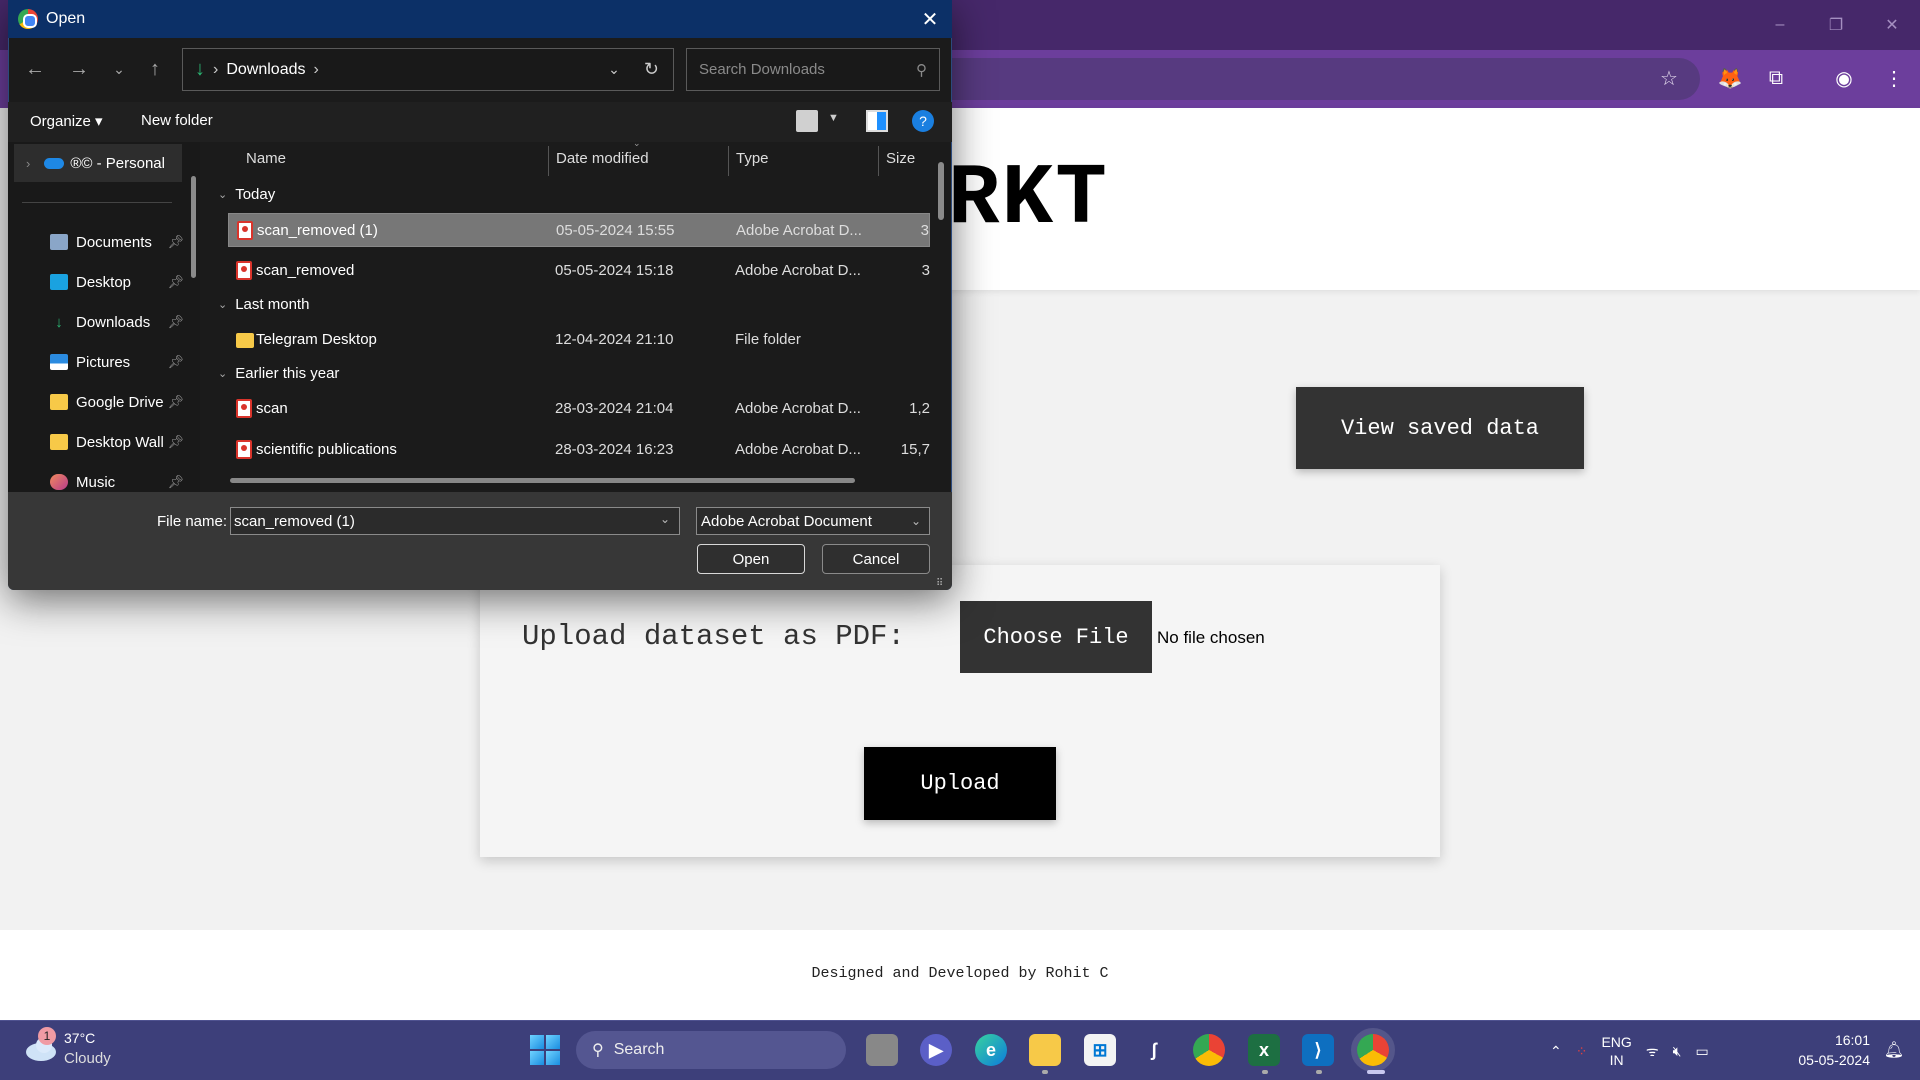 The width and height of the screenshot is (1920, 1080). I want to click on preview-pane-icon, so click(877, 121).